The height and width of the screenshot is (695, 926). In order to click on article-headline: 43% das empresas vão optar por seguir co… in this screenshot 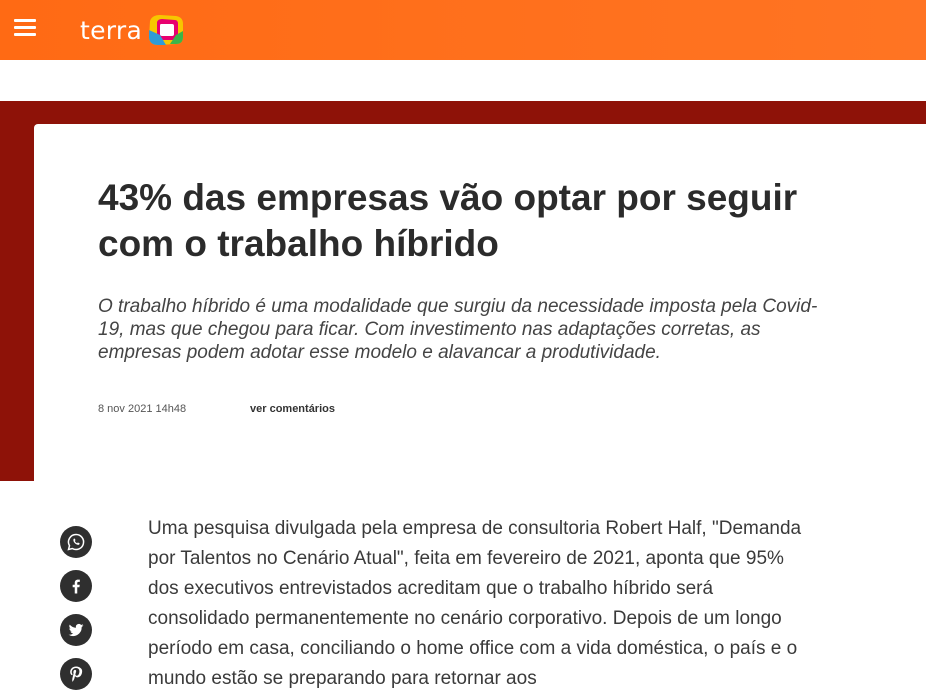, I will do `click(448, 220)`.